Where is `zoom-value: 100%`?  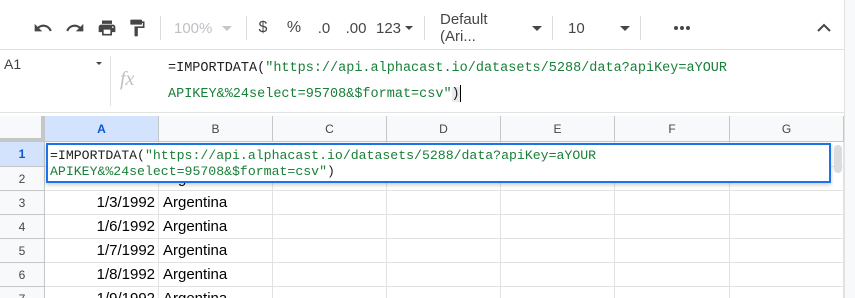
zoom-value: 100% is located at coordinates (193, 28).